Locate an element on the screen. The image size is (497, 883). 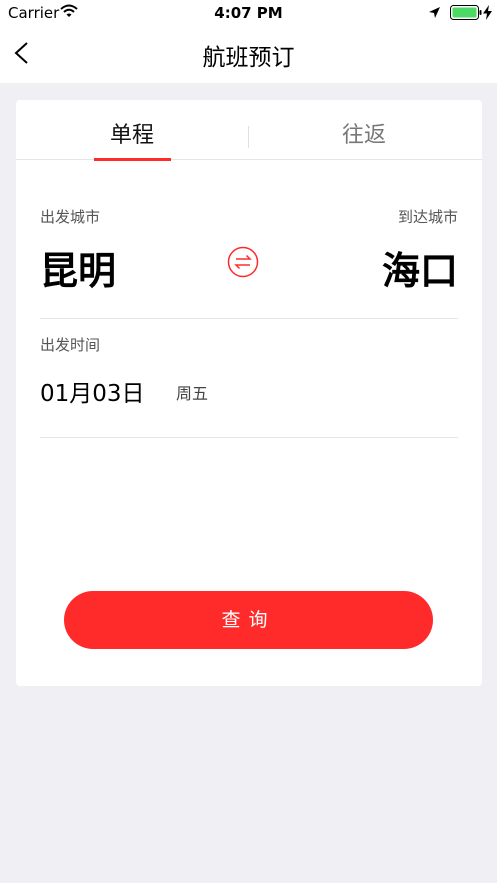
navigation-bar: 航班预订 is located at coordinates (248, 54).